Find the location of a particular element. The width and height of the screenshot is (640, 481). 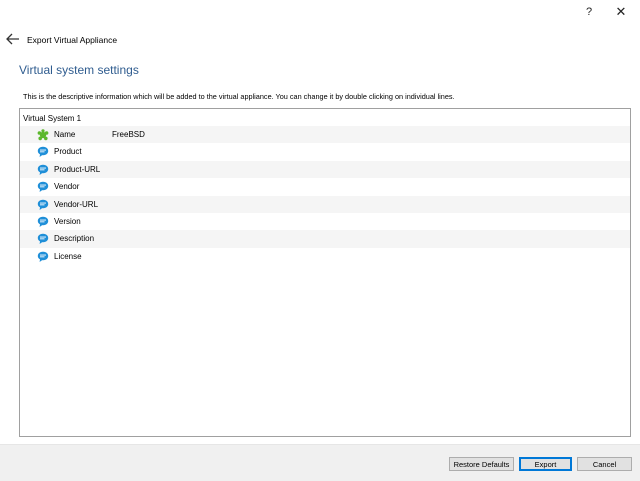

tree-row: Product is located at coordinates (325, 151).